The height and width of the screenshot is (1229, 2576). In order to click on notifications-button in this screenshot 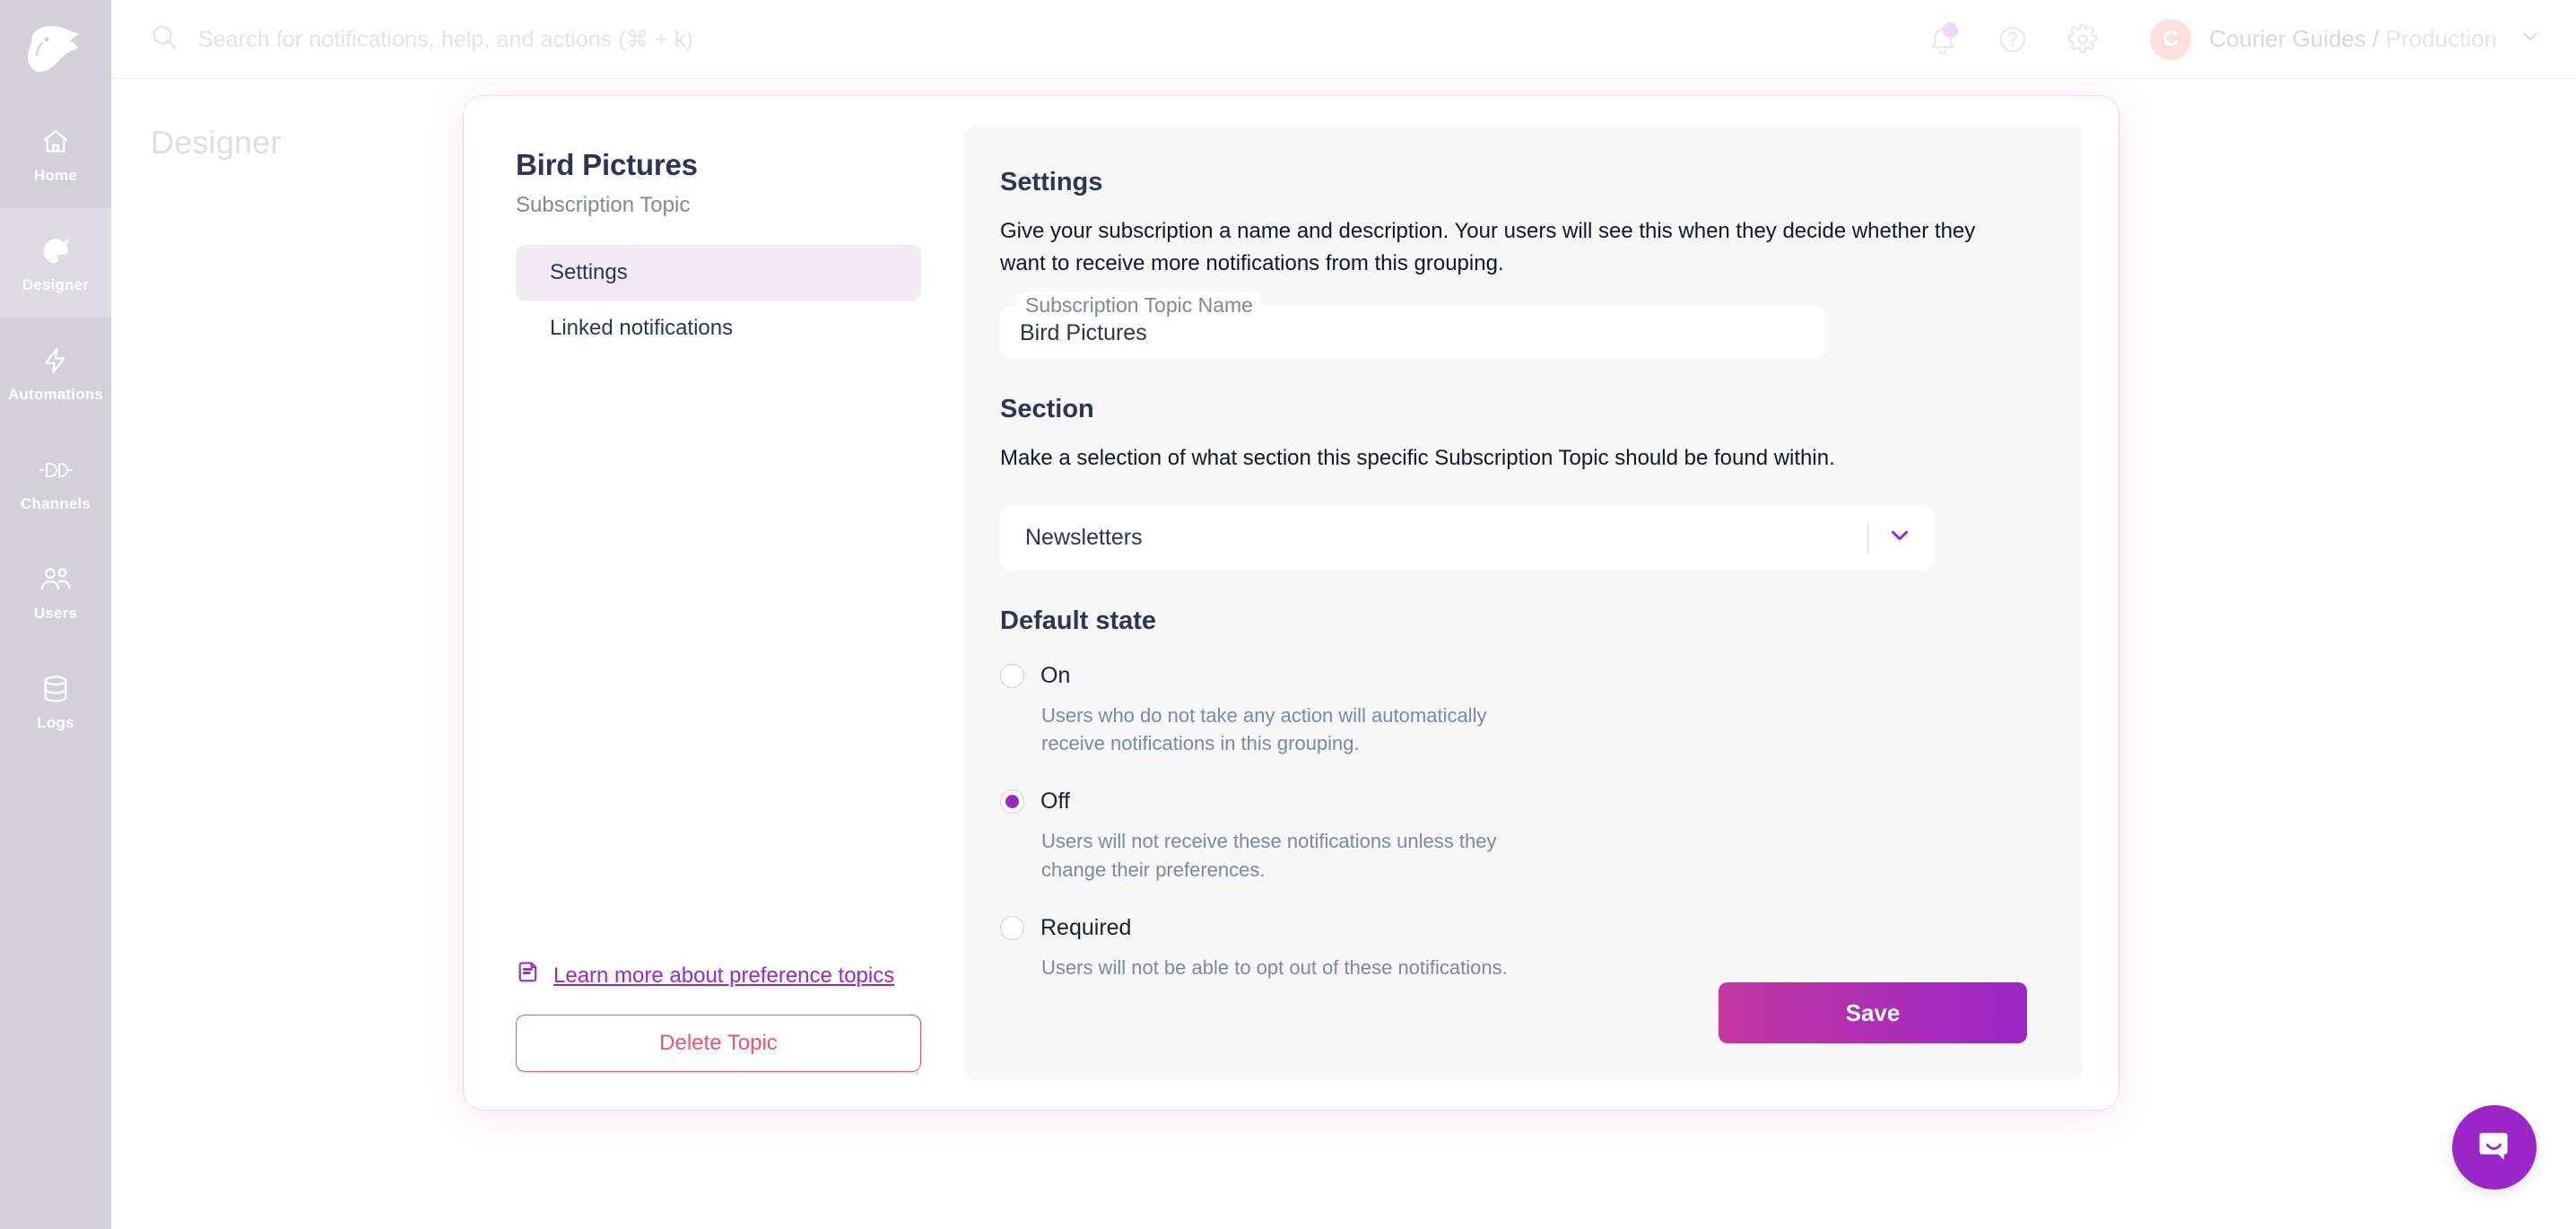, I will do `click(1942, 39)`.